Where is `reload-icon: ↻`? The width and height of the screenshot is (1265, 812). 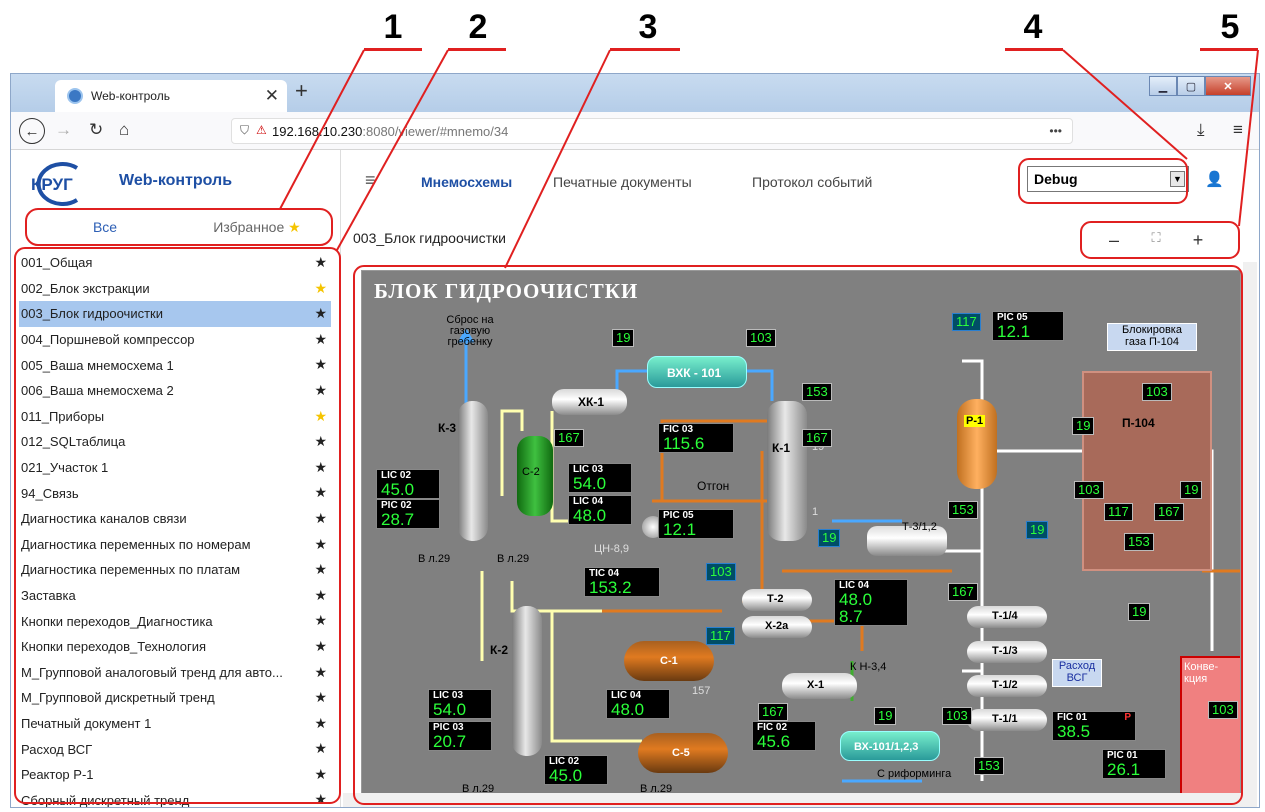
reload-icon: ↻ is located at coordinates (96, 130).